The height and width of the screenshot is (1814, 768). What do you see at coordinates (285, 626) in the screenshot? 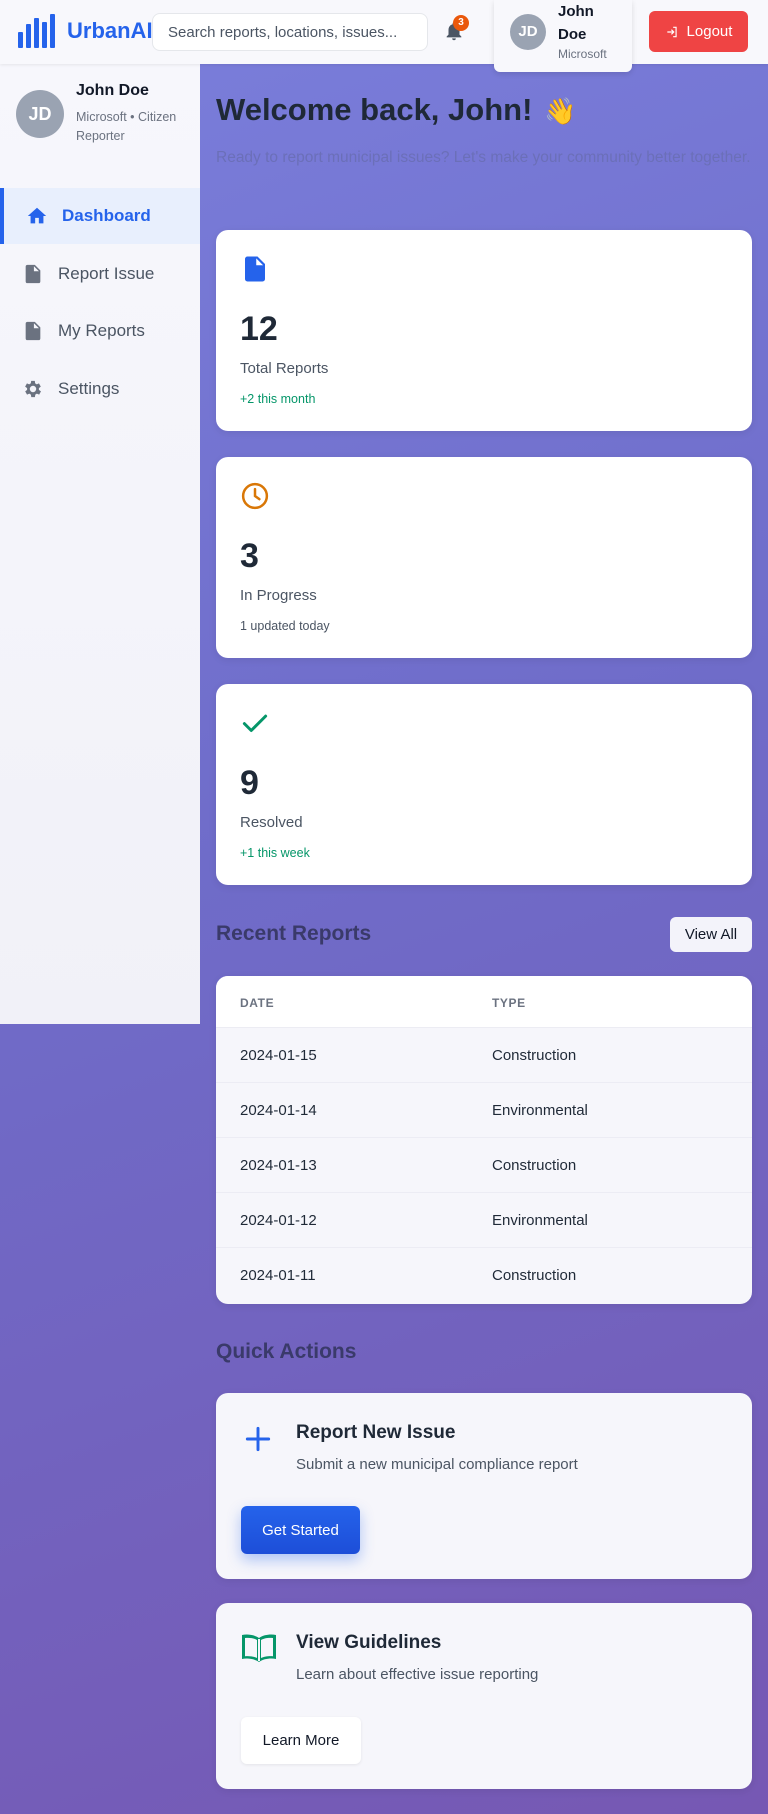
I see `stat-note: 1 updated today` at bounding box center [285, 626].